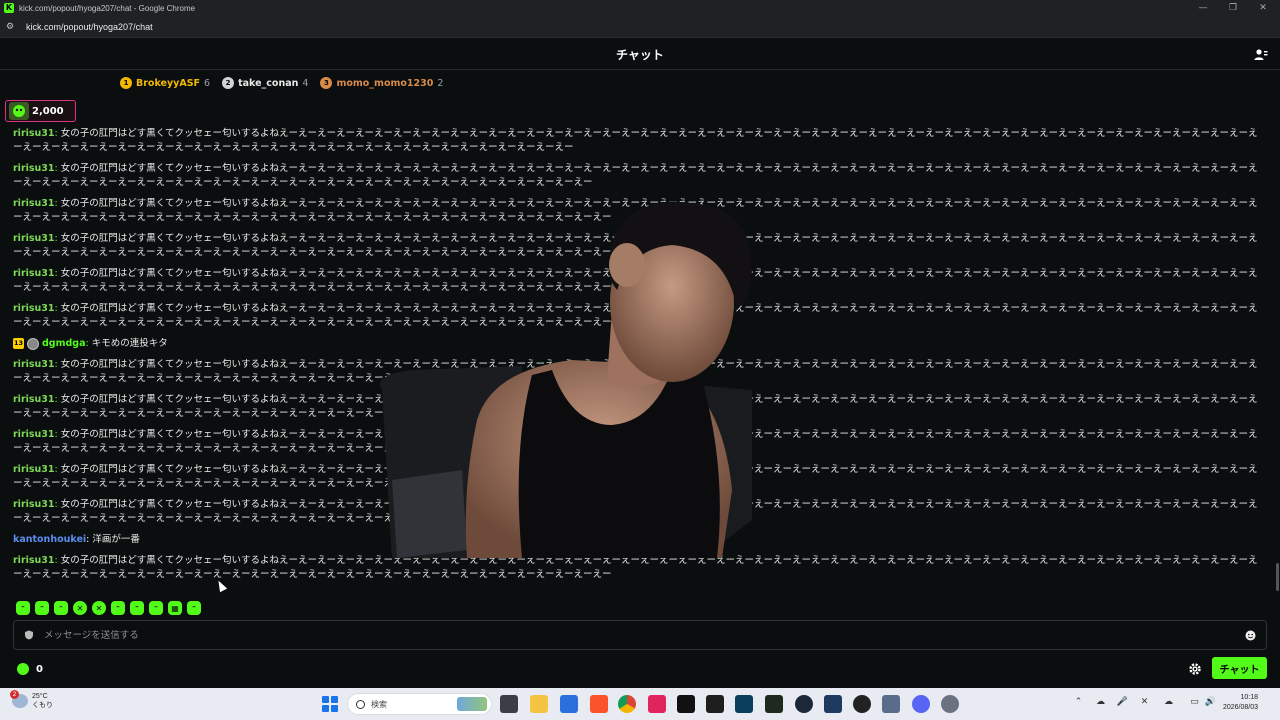 This screenshot has height=720, width=1280. What do you see at coordinates (1078, 702) in the screenshot?
I see `chevron-up-icon: ⌃` at bounding box center [1078, 702].